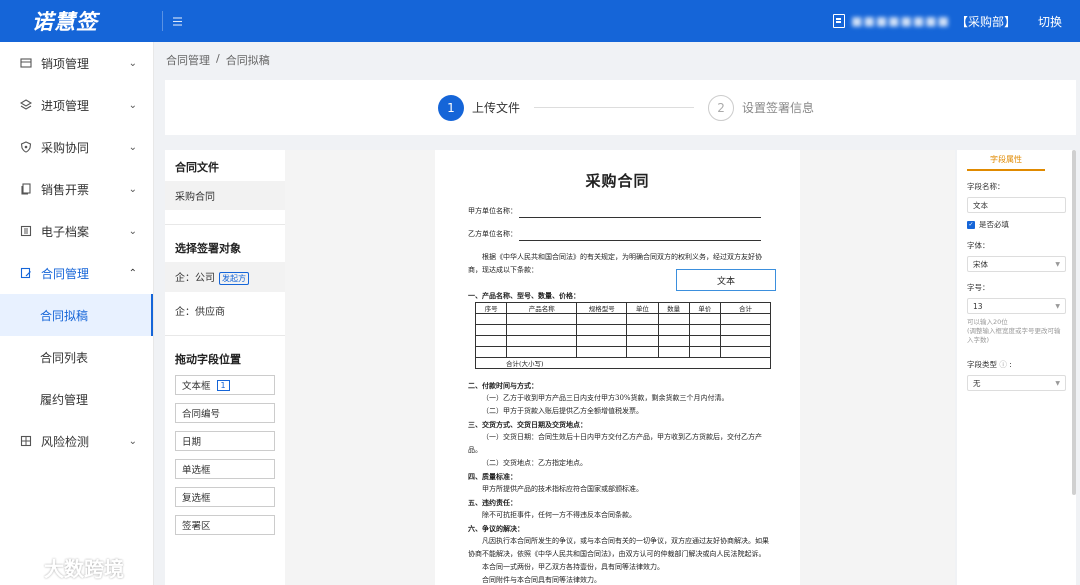  Describe the element at coordinates (196, 386) in the screenshot. I see `field-label: 文本框` at that location.